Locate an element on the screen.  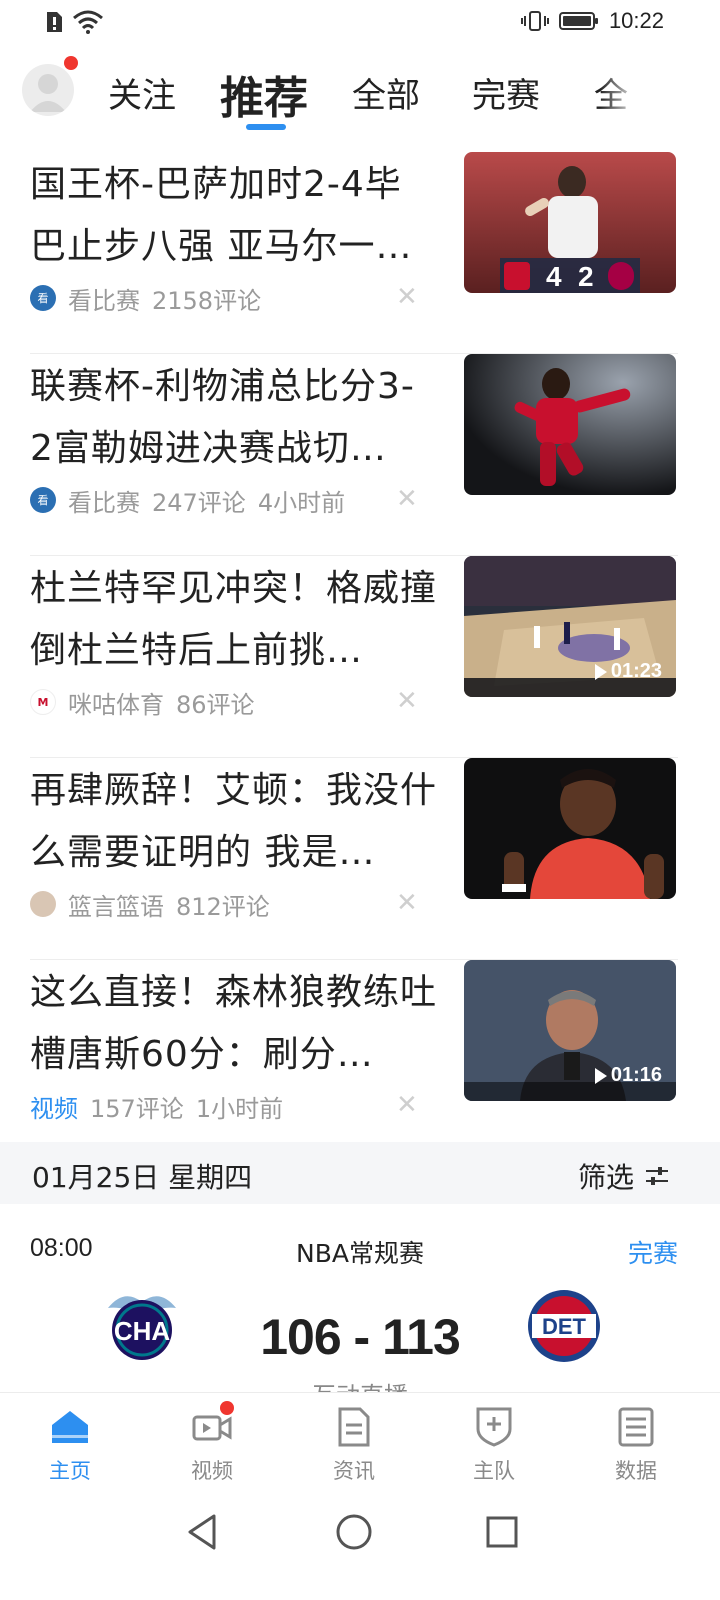
news-item: 再肆厥辞！艾顿：我没什么需要证明的 我是… 篮言篮语 812评论 ✕ is located at coordinates (354, 859).